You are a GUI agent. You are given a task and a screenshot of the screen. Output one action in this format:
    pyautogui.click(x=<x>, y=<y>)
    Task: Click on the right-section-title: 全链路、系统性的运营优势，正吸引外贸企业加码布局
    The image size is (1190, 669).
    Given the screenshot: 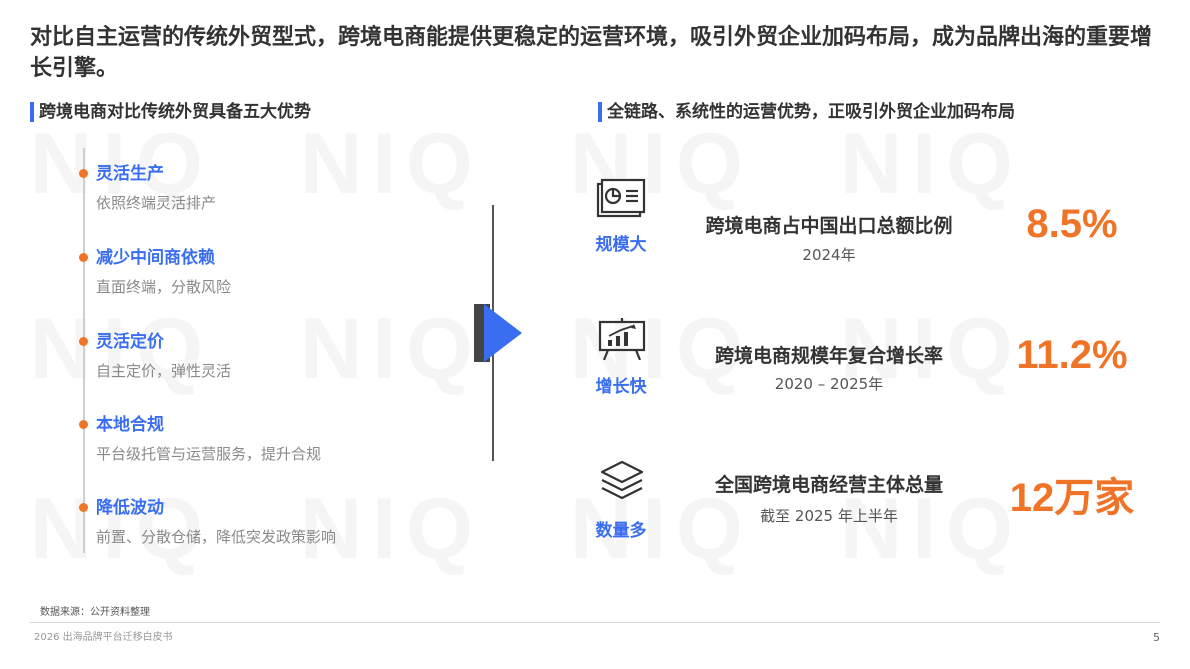 What is the action you would take?
    pyautogui.click(x=806, y=112)
    